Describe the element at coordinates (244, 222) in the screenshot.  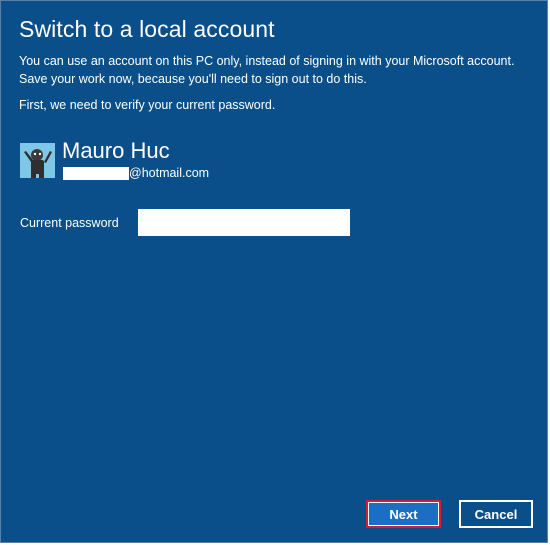
I see `current-password-input` at that location.